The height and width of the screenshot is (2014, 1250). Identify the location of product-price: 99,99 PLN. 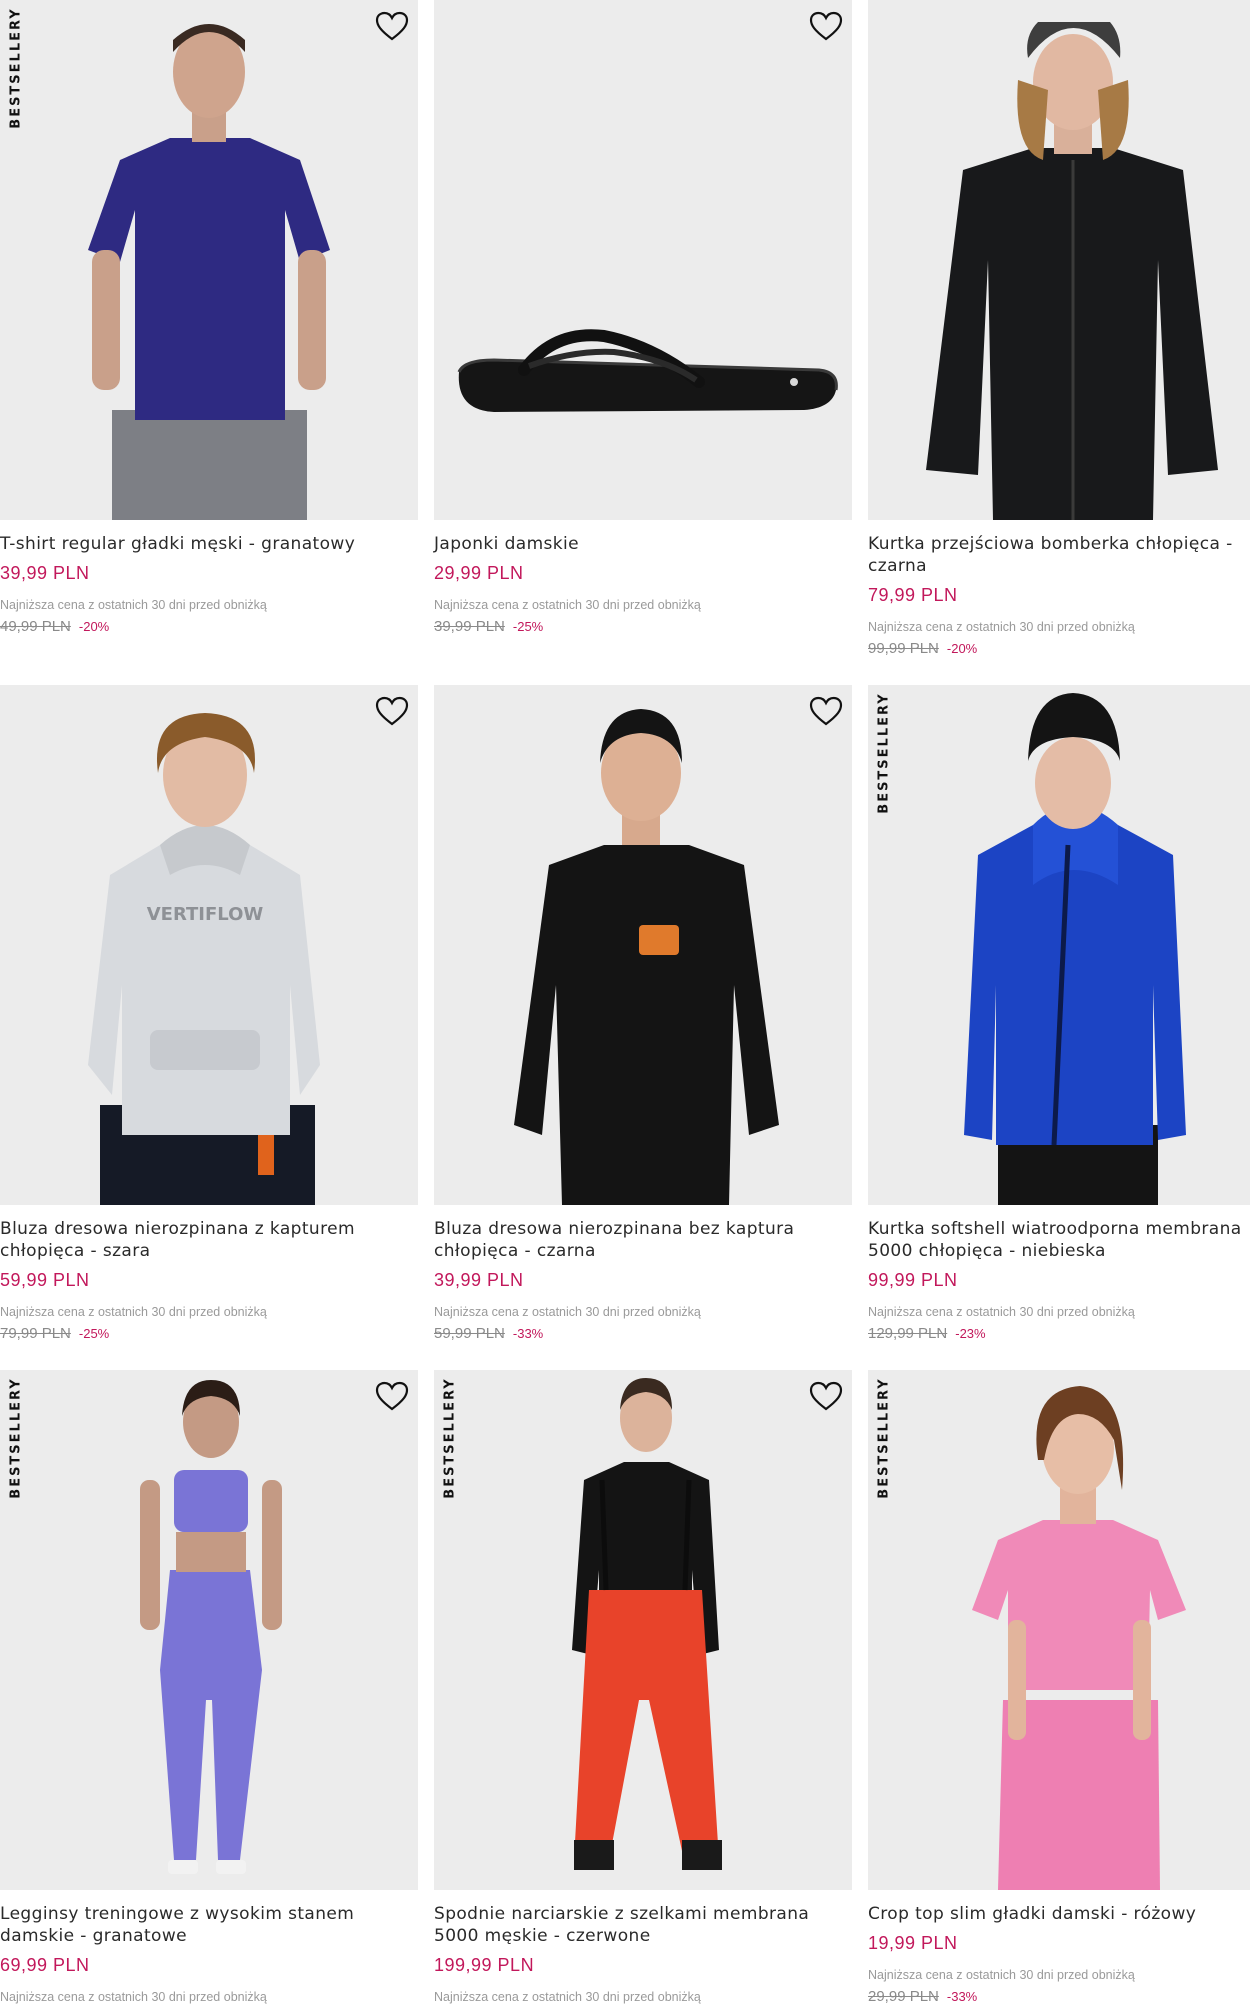
(913, 1280).